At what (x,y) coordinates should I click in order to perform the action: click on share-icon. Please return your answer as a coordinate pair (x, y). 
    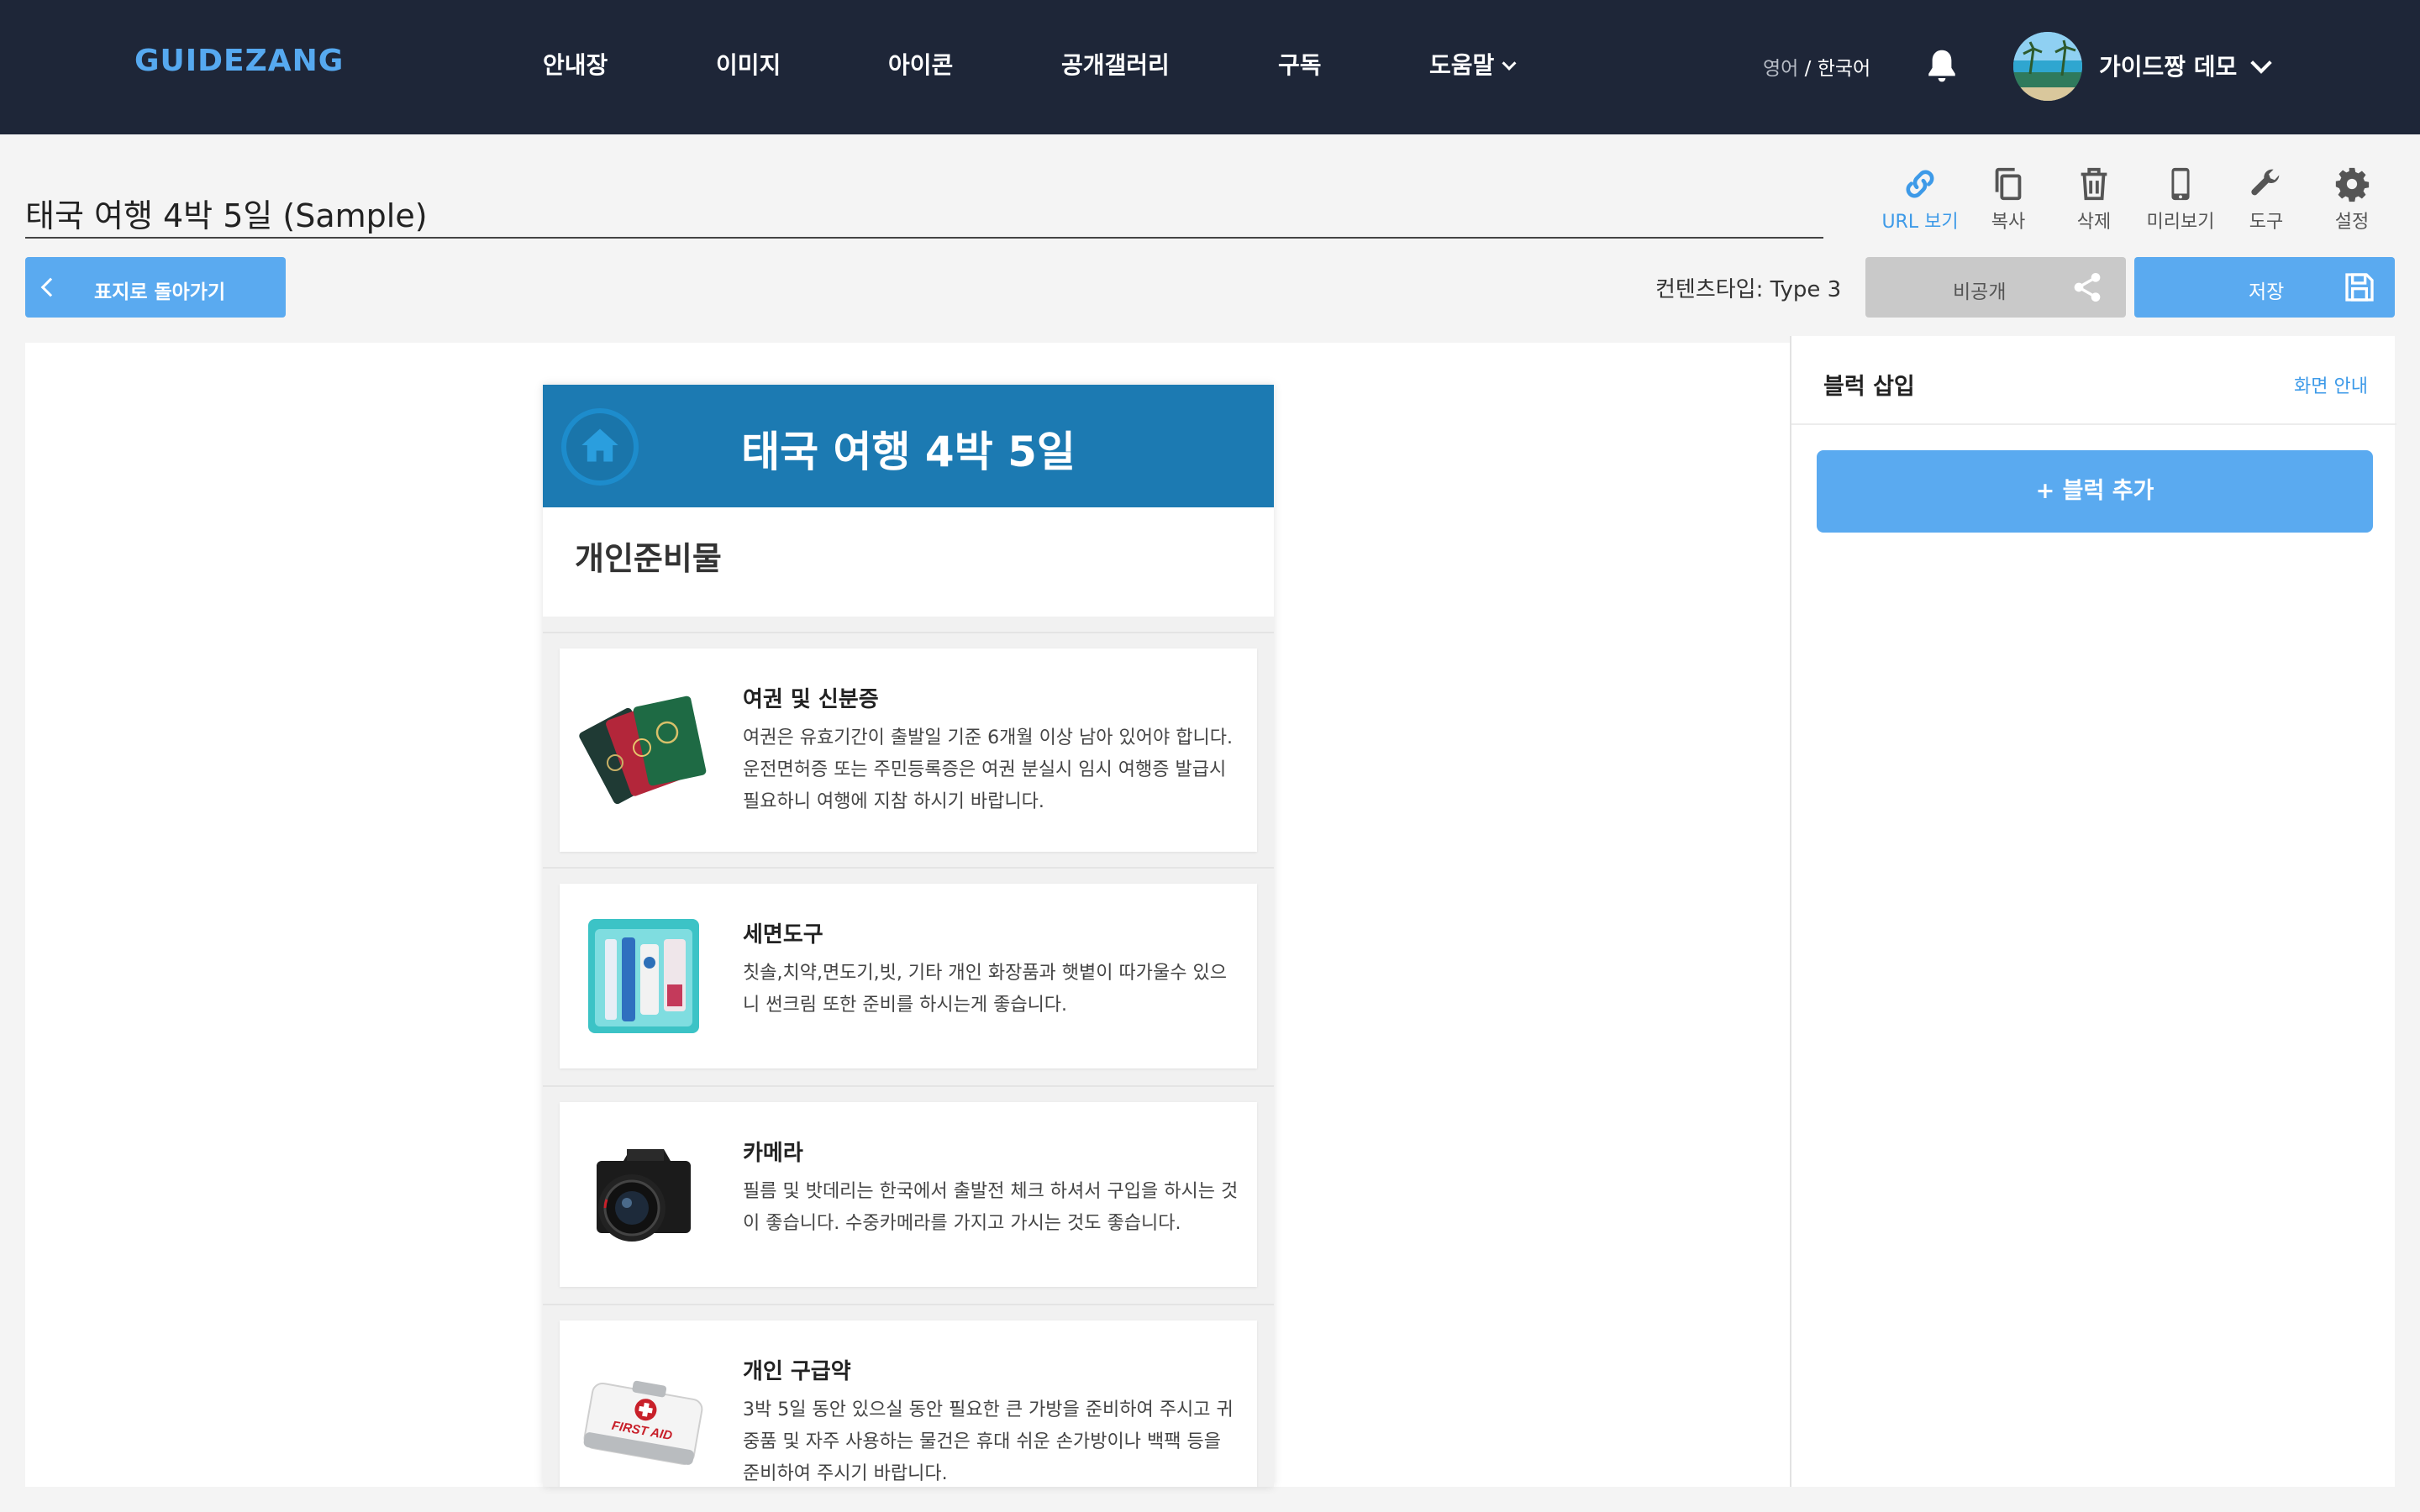
    Looking at the image, I should click on (2087, 287).